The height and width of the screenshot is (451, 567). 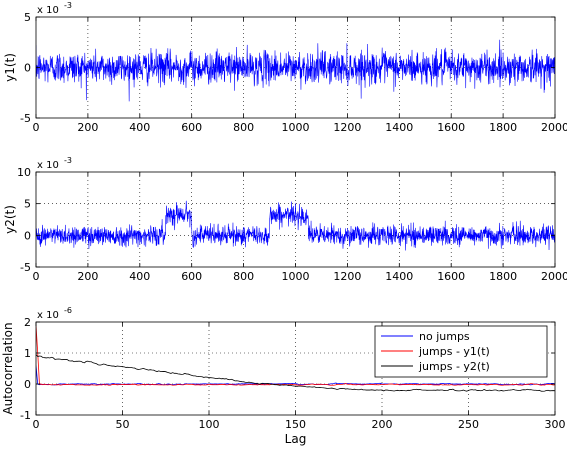 What do you see at coordinates (68, 310) in the screenshot?
I see `y-multiplier-exponent: -6` at bounding box center [68, 310].